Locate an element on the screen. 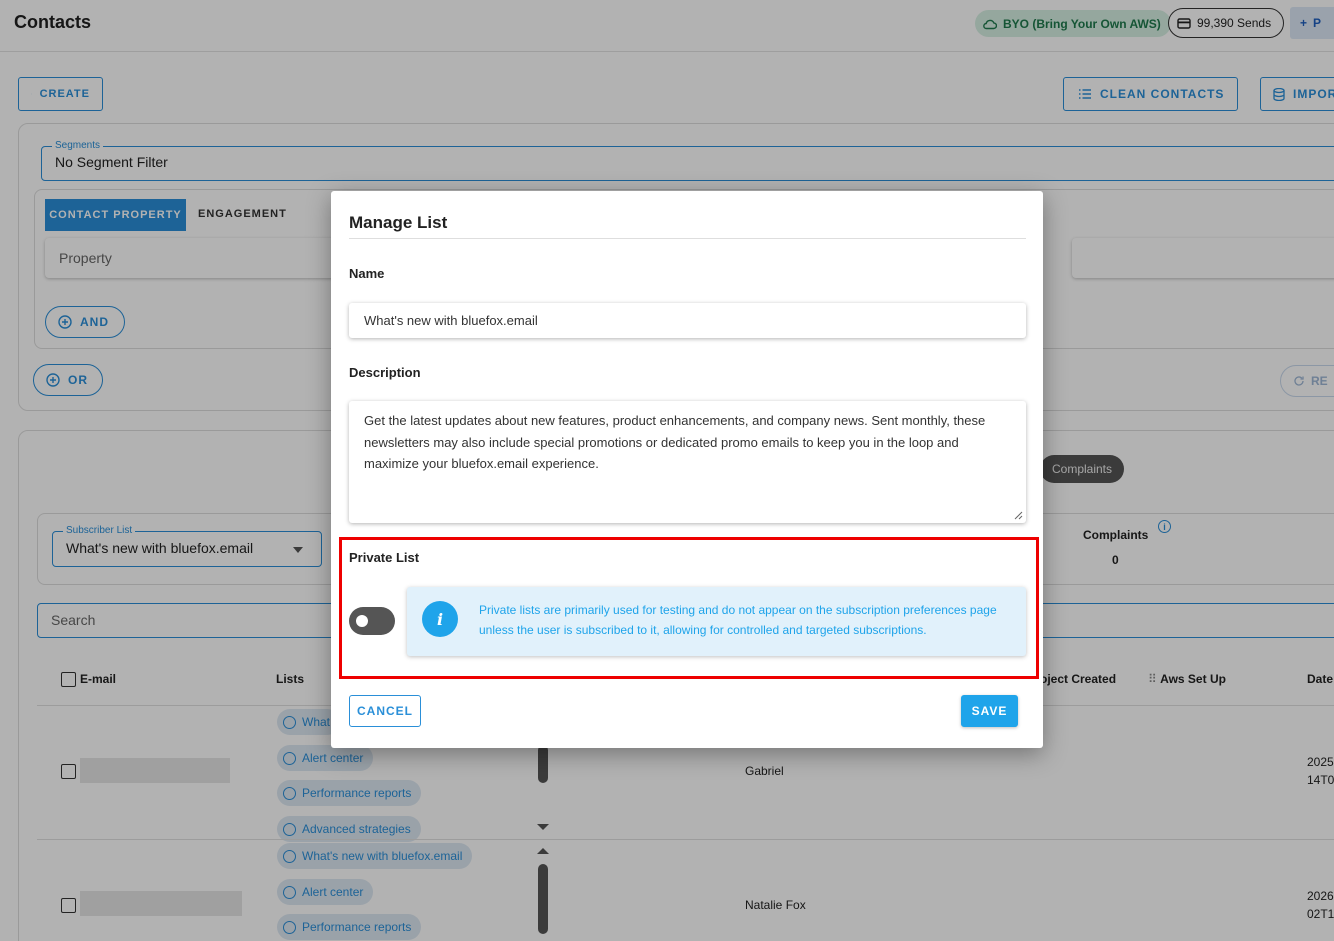 This screenshot has height=941, width=1334. resize-handle-icon is located at coordinates (1018, 515).